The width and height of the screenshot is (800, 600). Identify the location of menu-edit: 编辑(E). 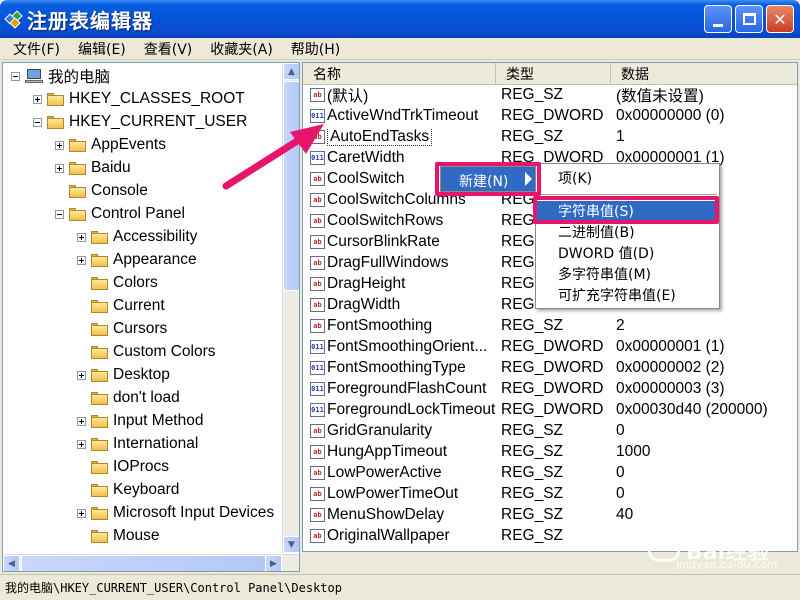
(102, 49).